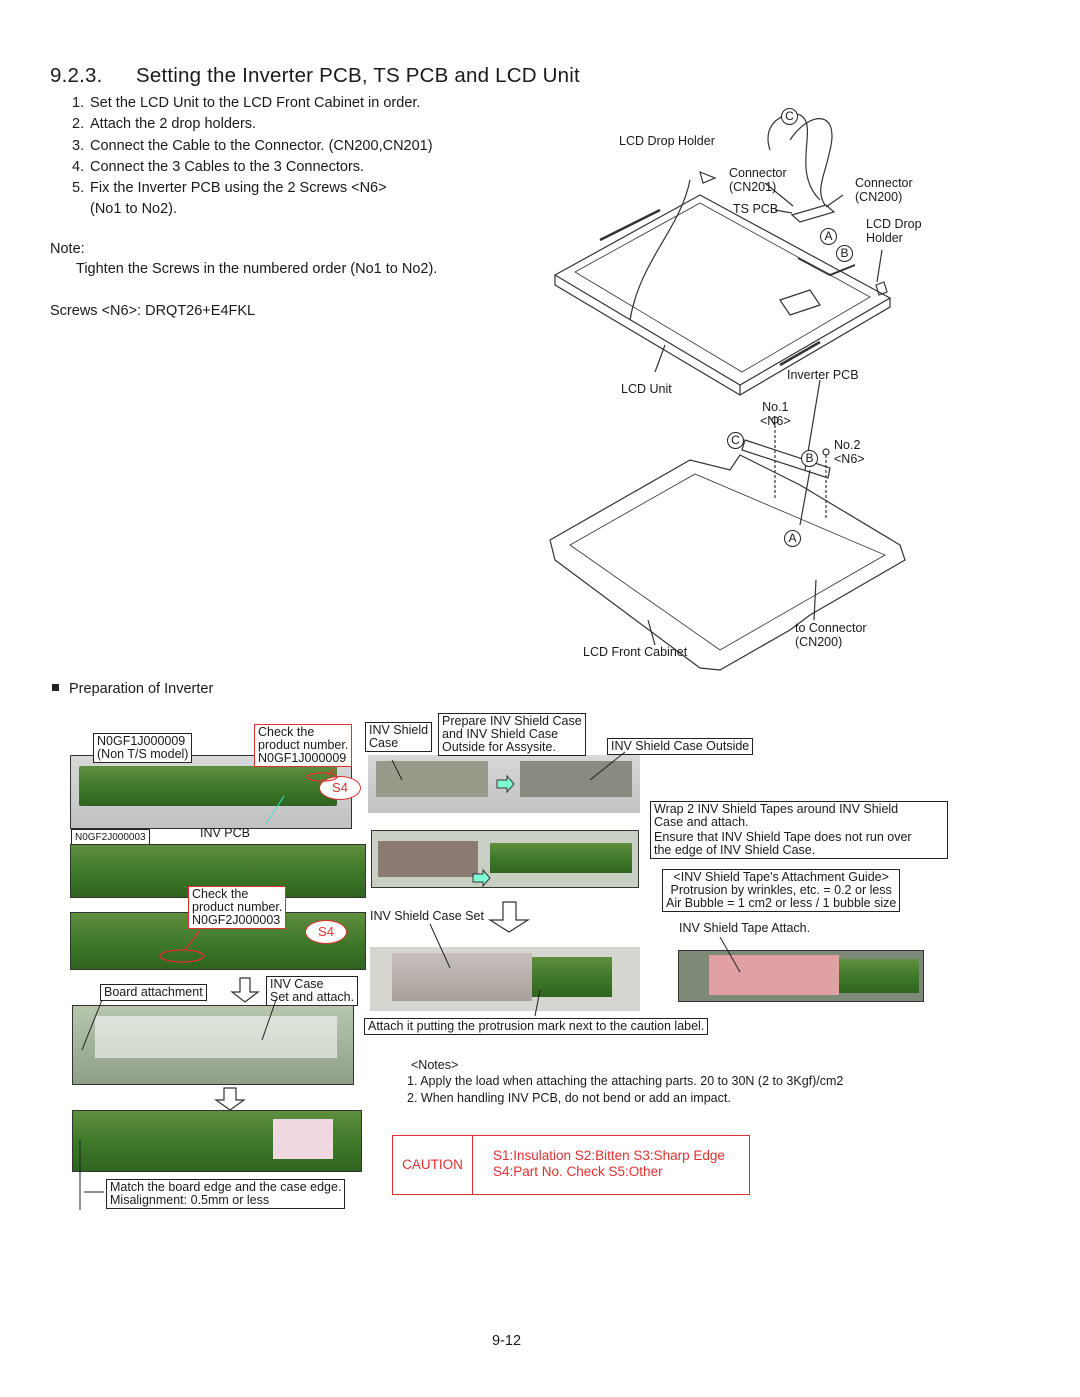 The image size is (1080, 1397). Describe the element at coordinates (884, 238) in the screenshot. I see `label-line: Holder` at that location.